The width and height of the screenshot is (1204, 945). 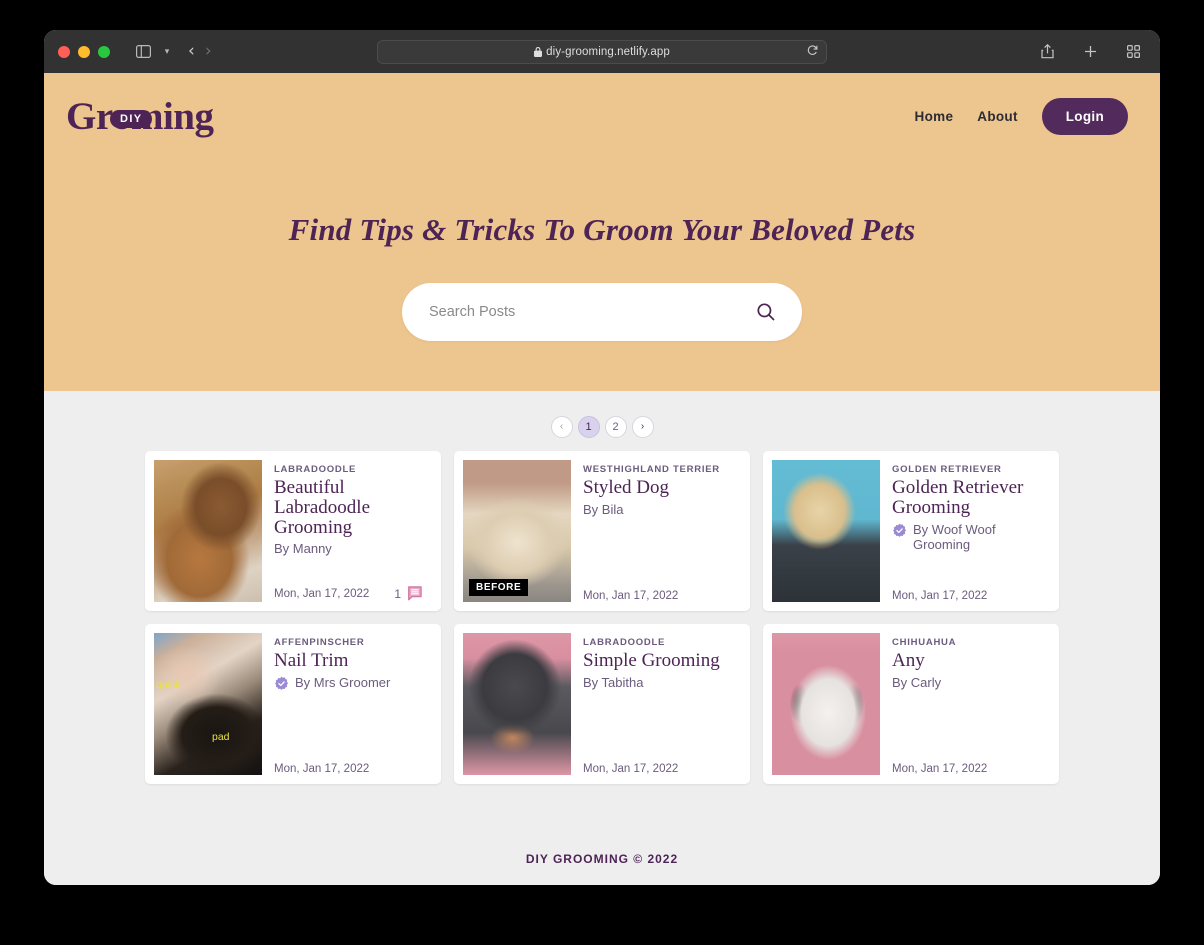 I want to click on post-author-row: By Manny, so click(x=349, y=549).